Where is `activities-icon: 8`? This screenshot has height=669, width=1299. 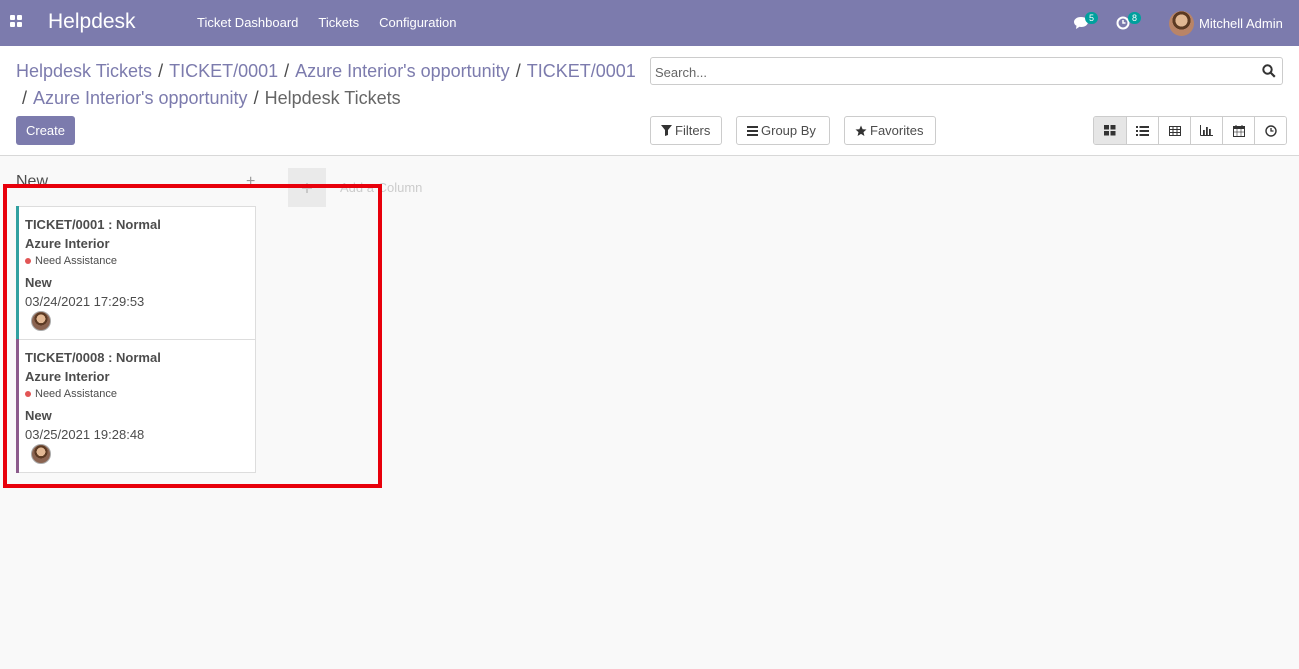 activities-icon: 8 is located at coordinates (1129, 22).